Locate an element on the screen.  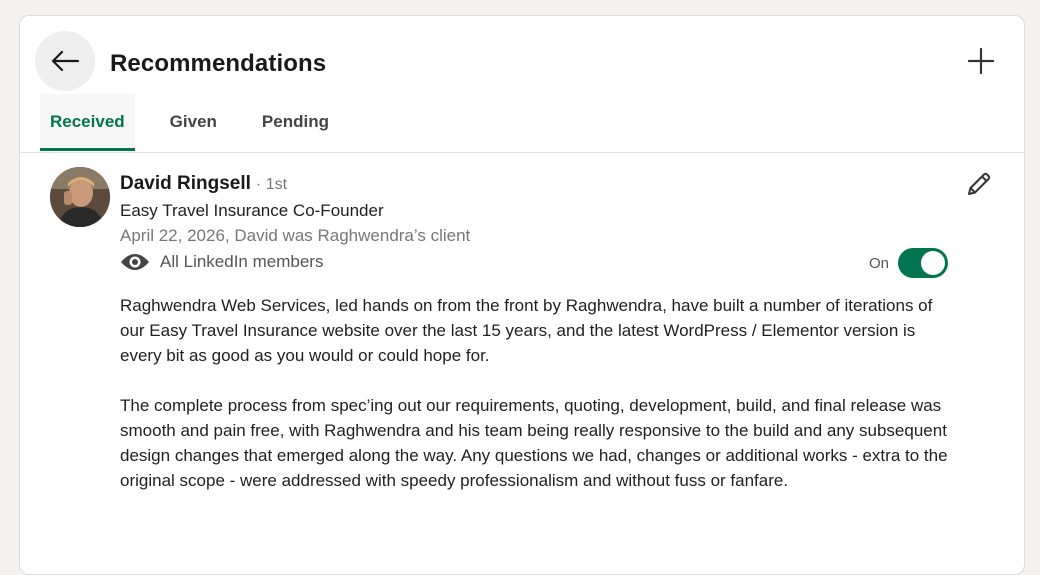
add-recommendation-button is located at coordinates (981, 61).